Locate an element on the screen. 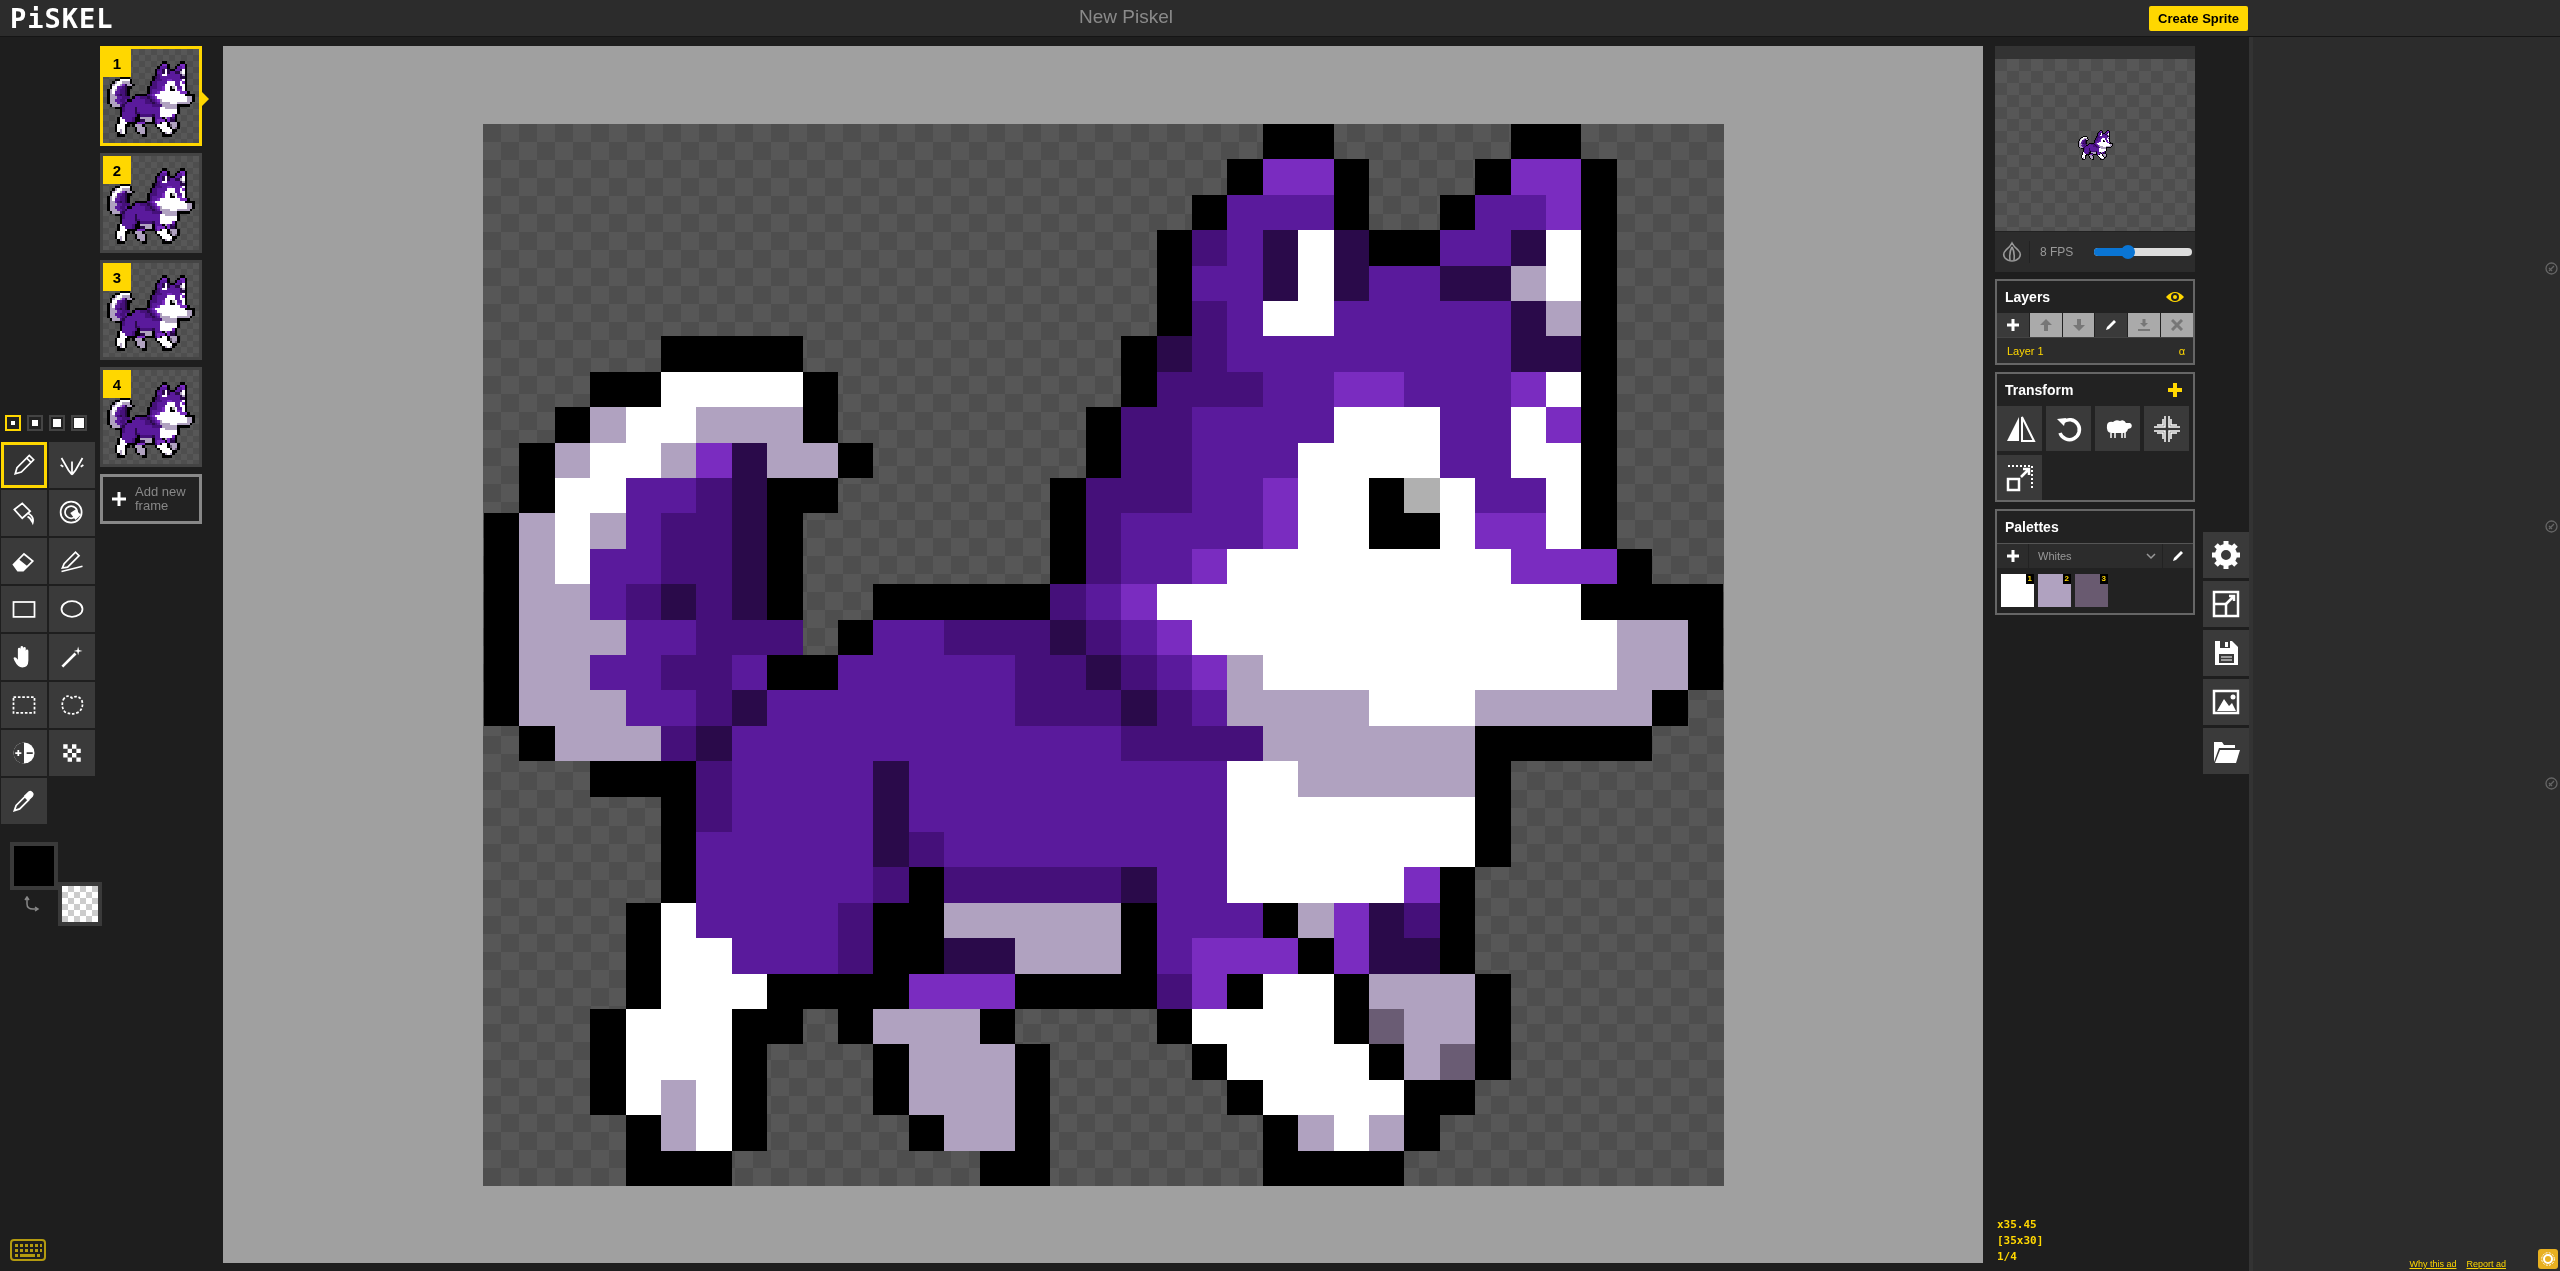  fps-label: 8 FPS is located at coordinates (2057, 252).